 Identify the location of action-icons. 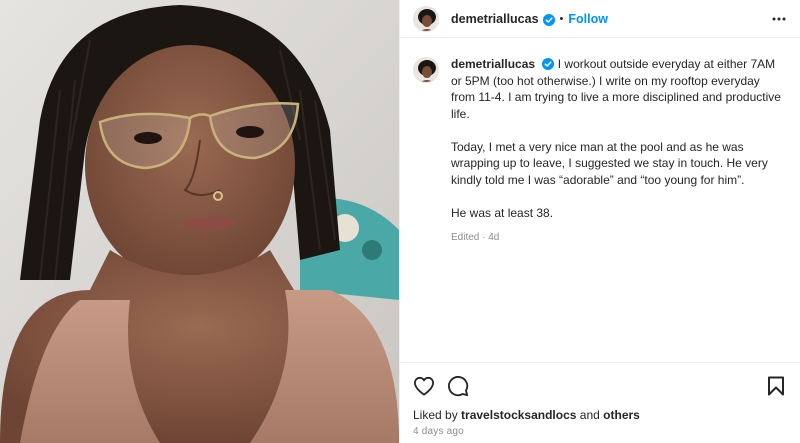
(600, 386).